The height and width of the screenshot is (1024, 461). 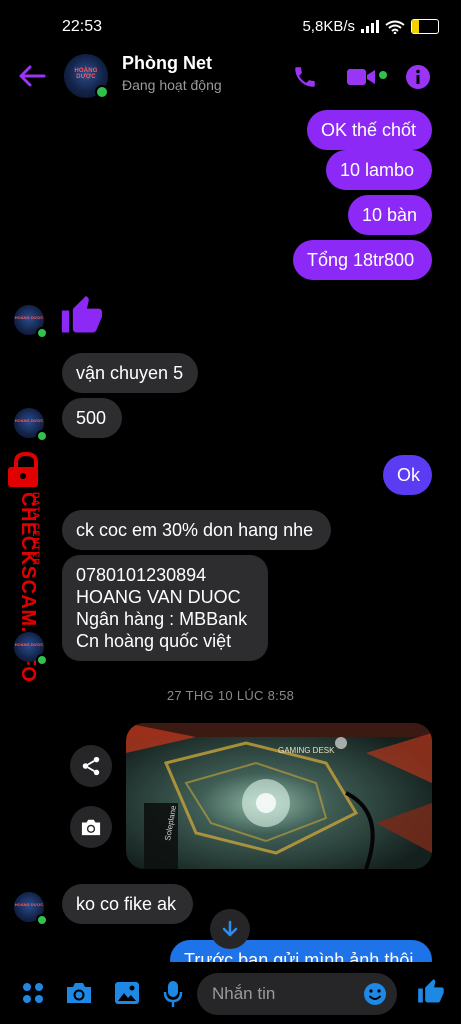 I want to click on message-out: Ok, so click(x=407, y=475).